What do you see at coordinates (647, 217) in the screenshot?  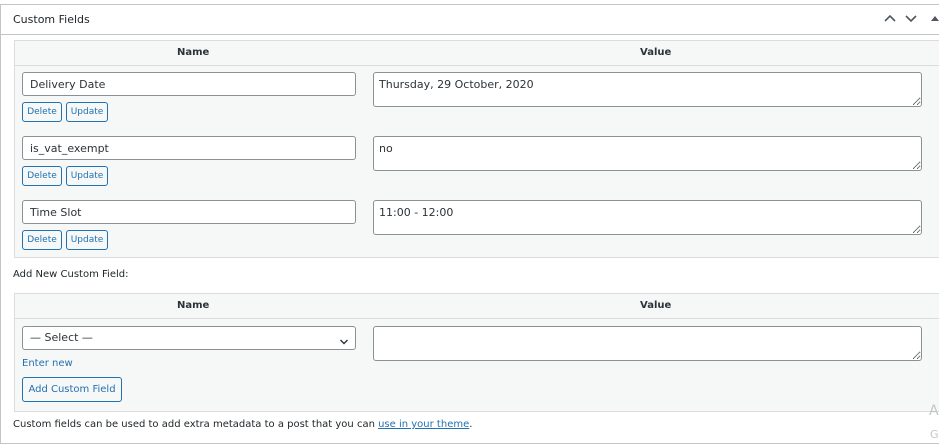 I see `field-value-textarea: 11:00 - 12:00` at bounding box center [647, 217].